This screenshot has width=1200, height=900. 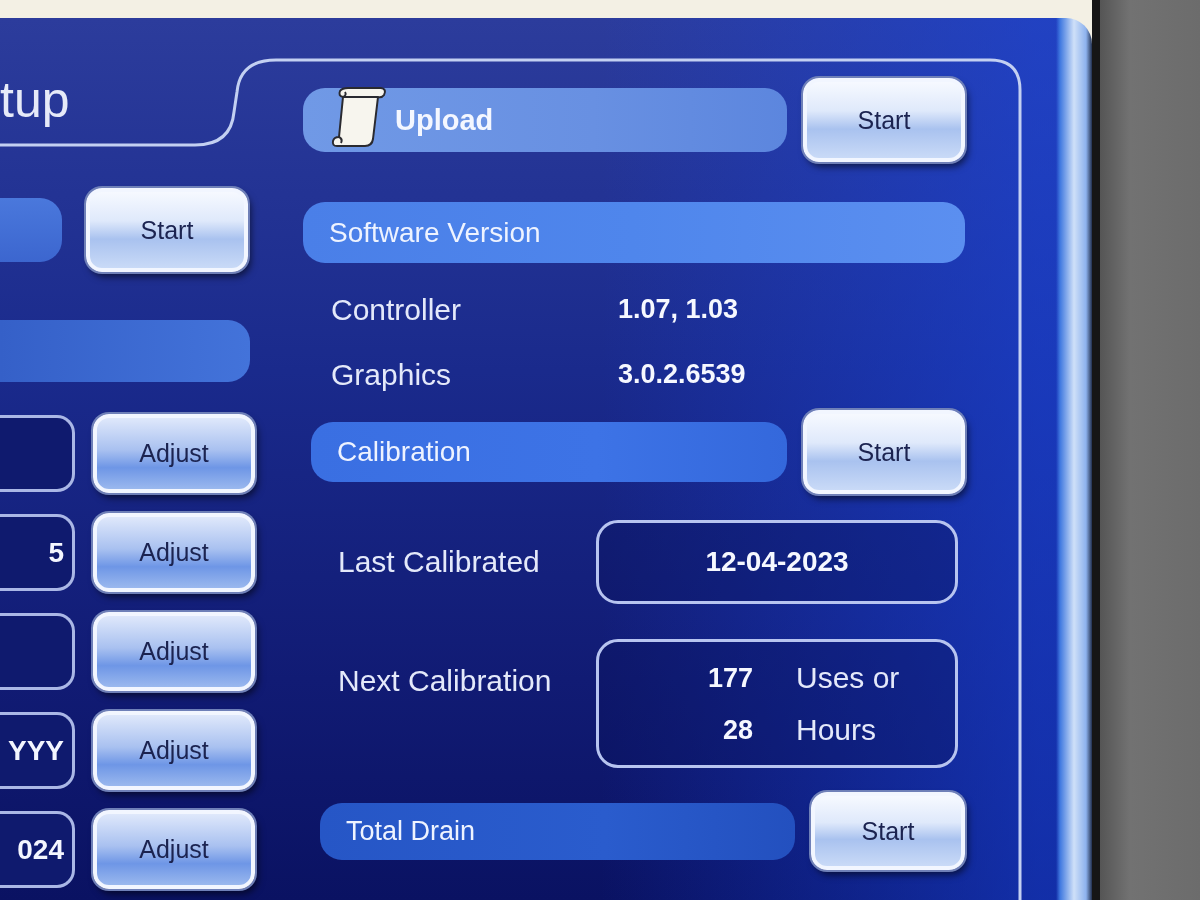 What do you see at coordinates (557, 831) in the screenshot?
I see `section-heading: Total Drain` at bounding box center [557, 831].